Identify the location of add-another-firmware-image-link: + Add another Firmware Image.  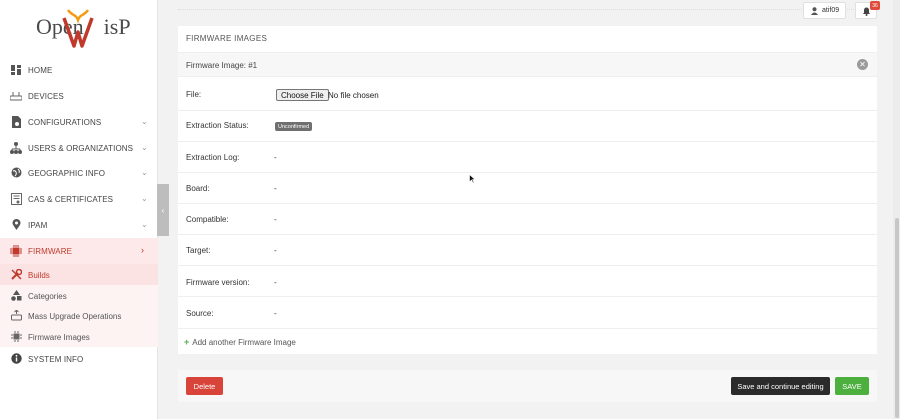
(240, 342).